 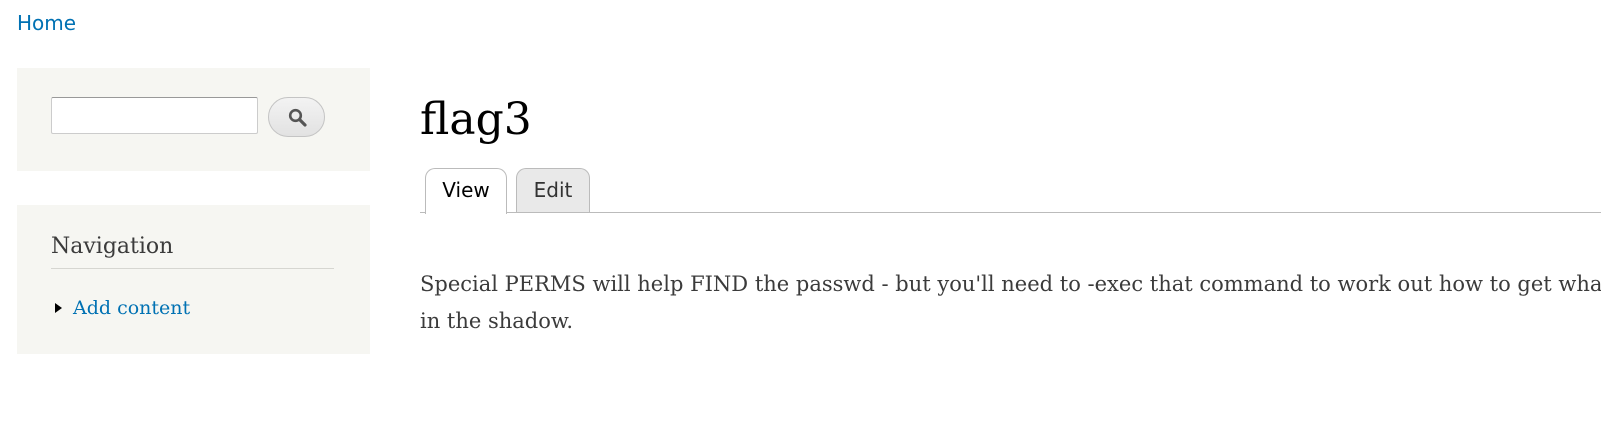 I want to click on body-text-line-2: in the shadow., so click(x=497, y=321).